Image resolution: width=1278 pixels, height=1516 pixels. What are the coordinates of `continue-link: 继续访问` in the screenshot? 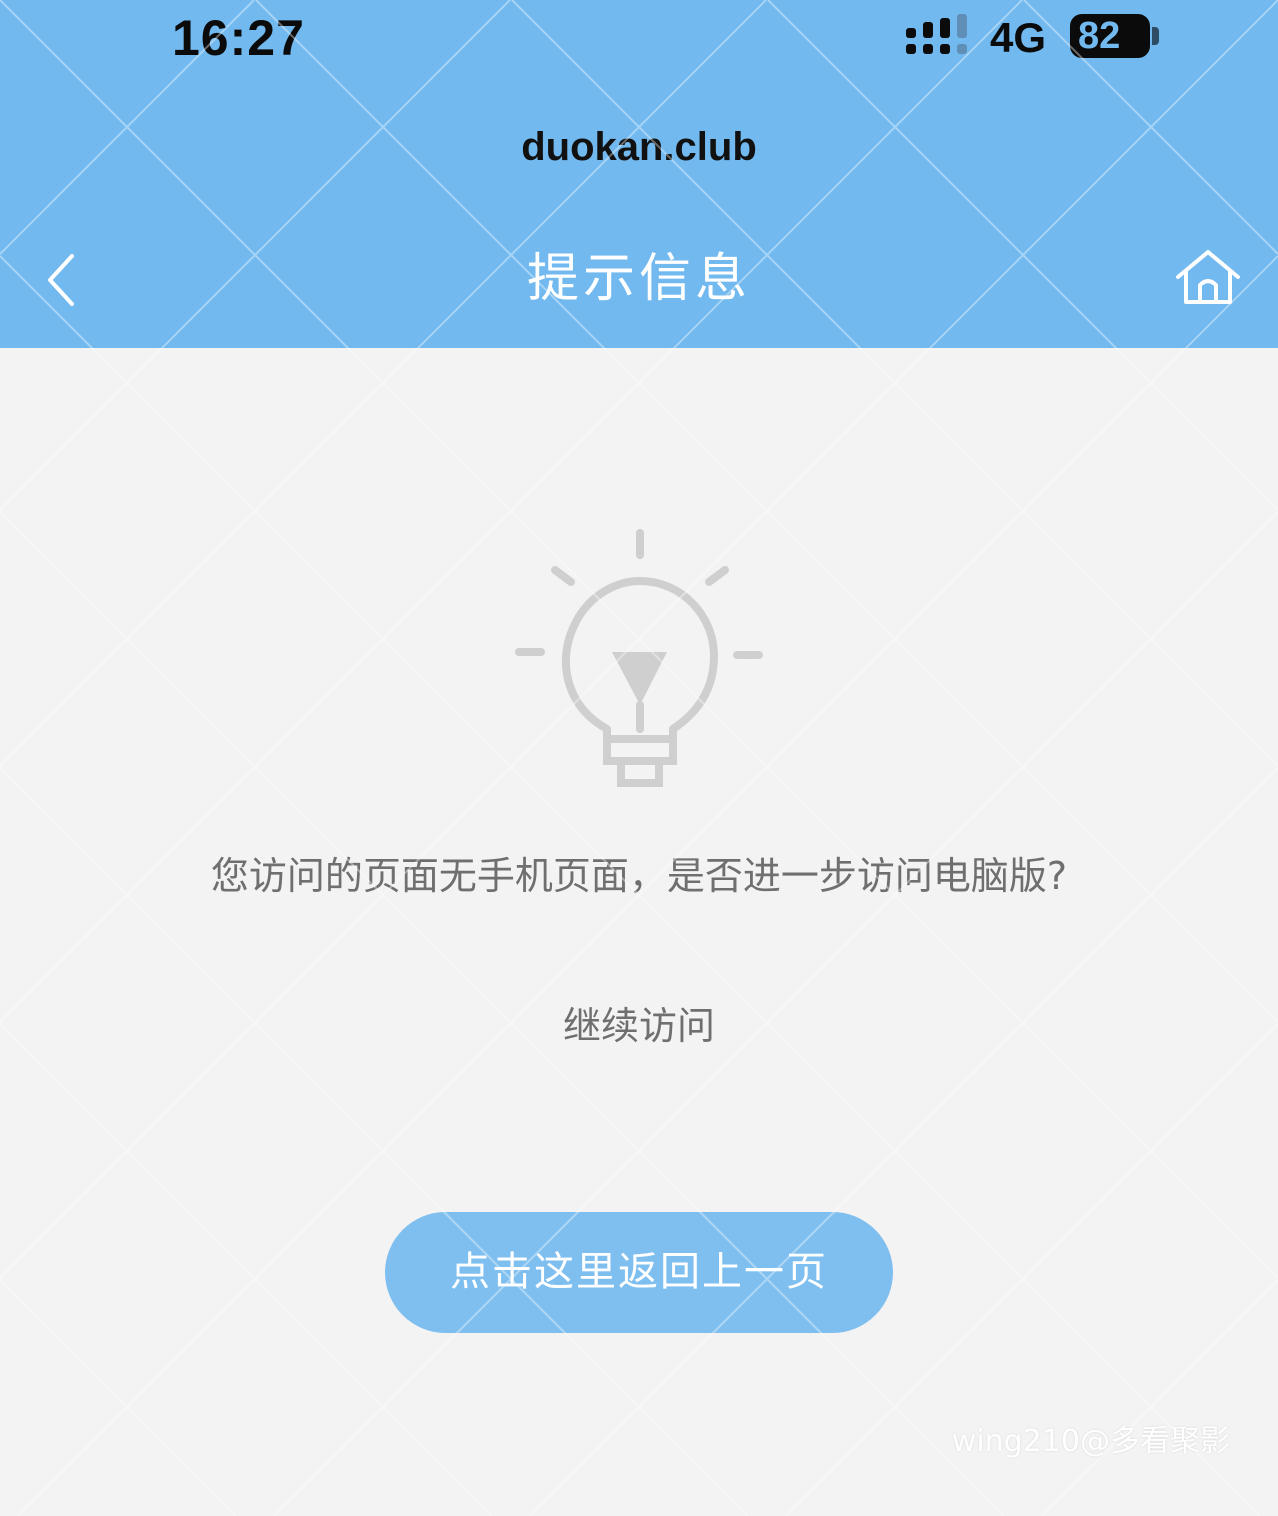 It's located at (639, 1026).